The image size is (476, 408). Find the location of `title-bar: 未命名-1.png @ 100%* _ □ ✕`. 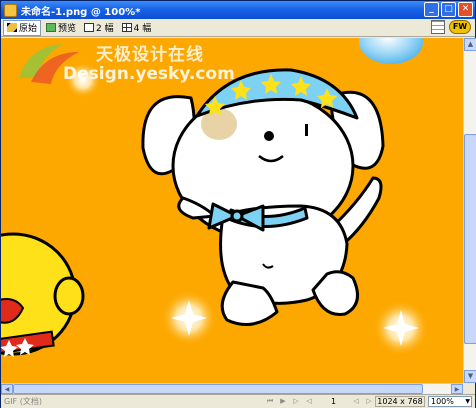

title-bar: 未命名-1.png @ 100%* _ □ ✕ is located at coordinates (238, 10).